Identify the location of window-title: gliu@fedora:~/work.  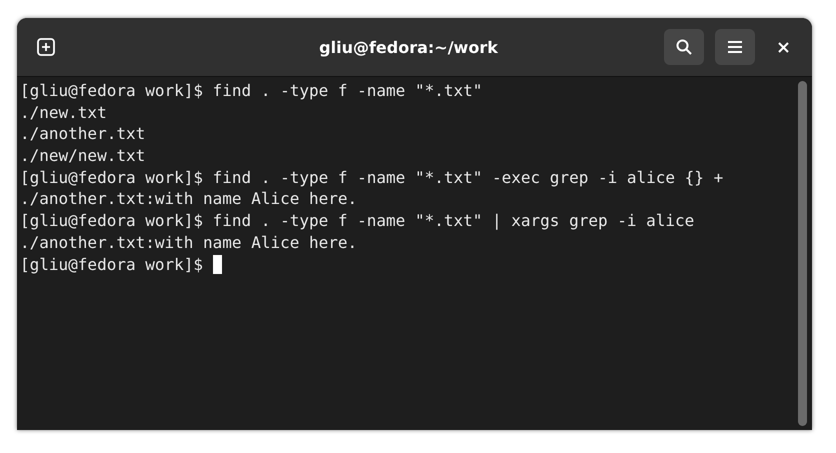
(408, 47).